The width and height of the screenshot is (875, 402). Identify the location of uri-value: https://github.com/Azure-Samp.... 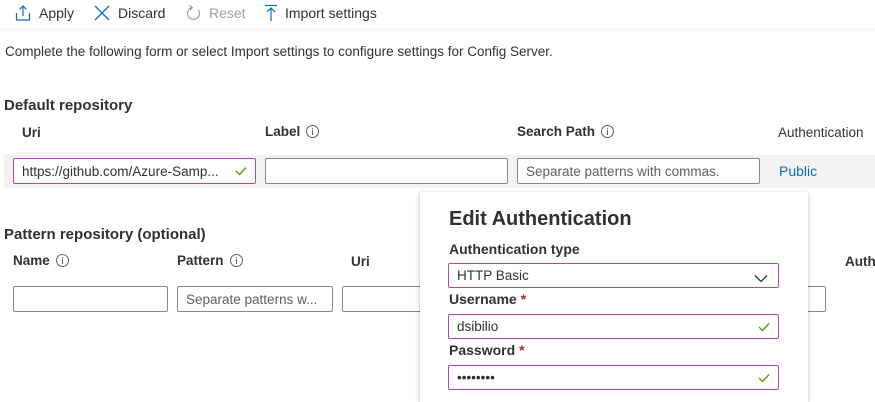
(120, 171).